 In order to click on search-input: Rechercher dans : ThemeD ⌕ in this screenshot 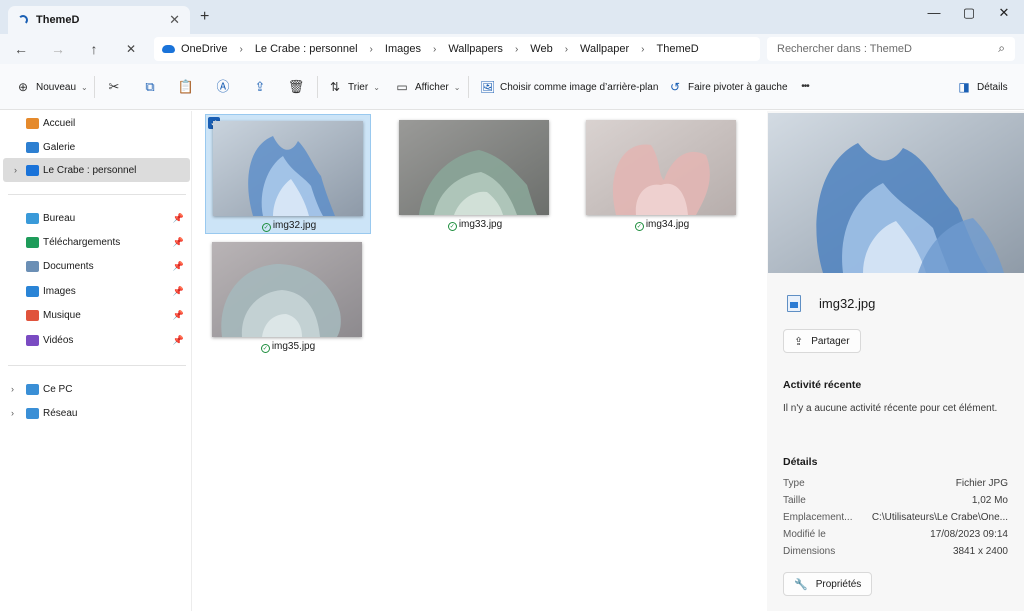, I will do `click(891, 49)`.